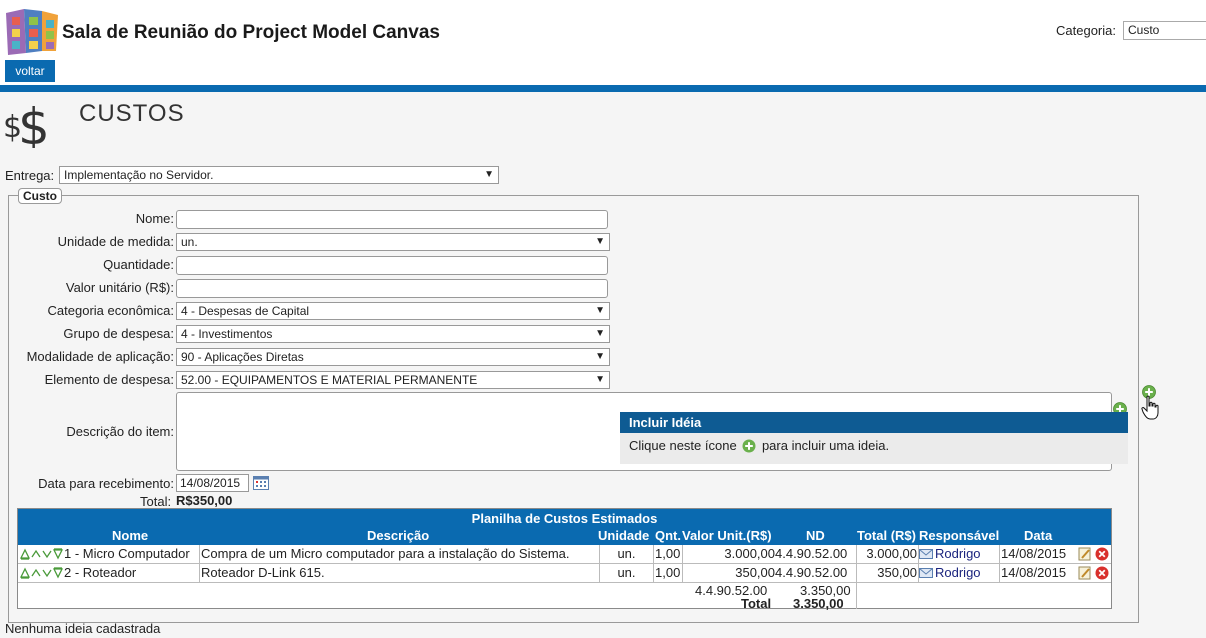 This screenshot has width=1206, height=638. What do you see at coordinates (392, 265) in the screenshot?
I see `quantidade-input` at bounding box center [392, 265].